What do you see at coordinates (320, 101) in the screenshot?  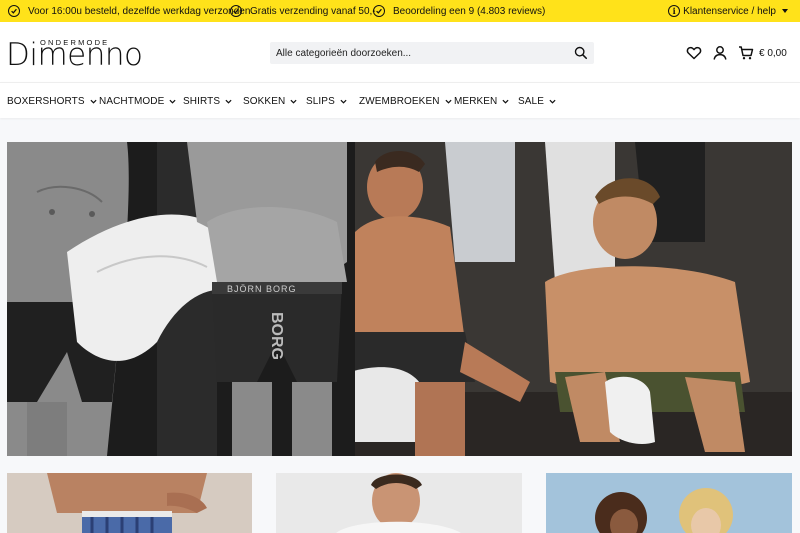 I see `nav-item-label: SLIPS` at bounding box center [320, 101].